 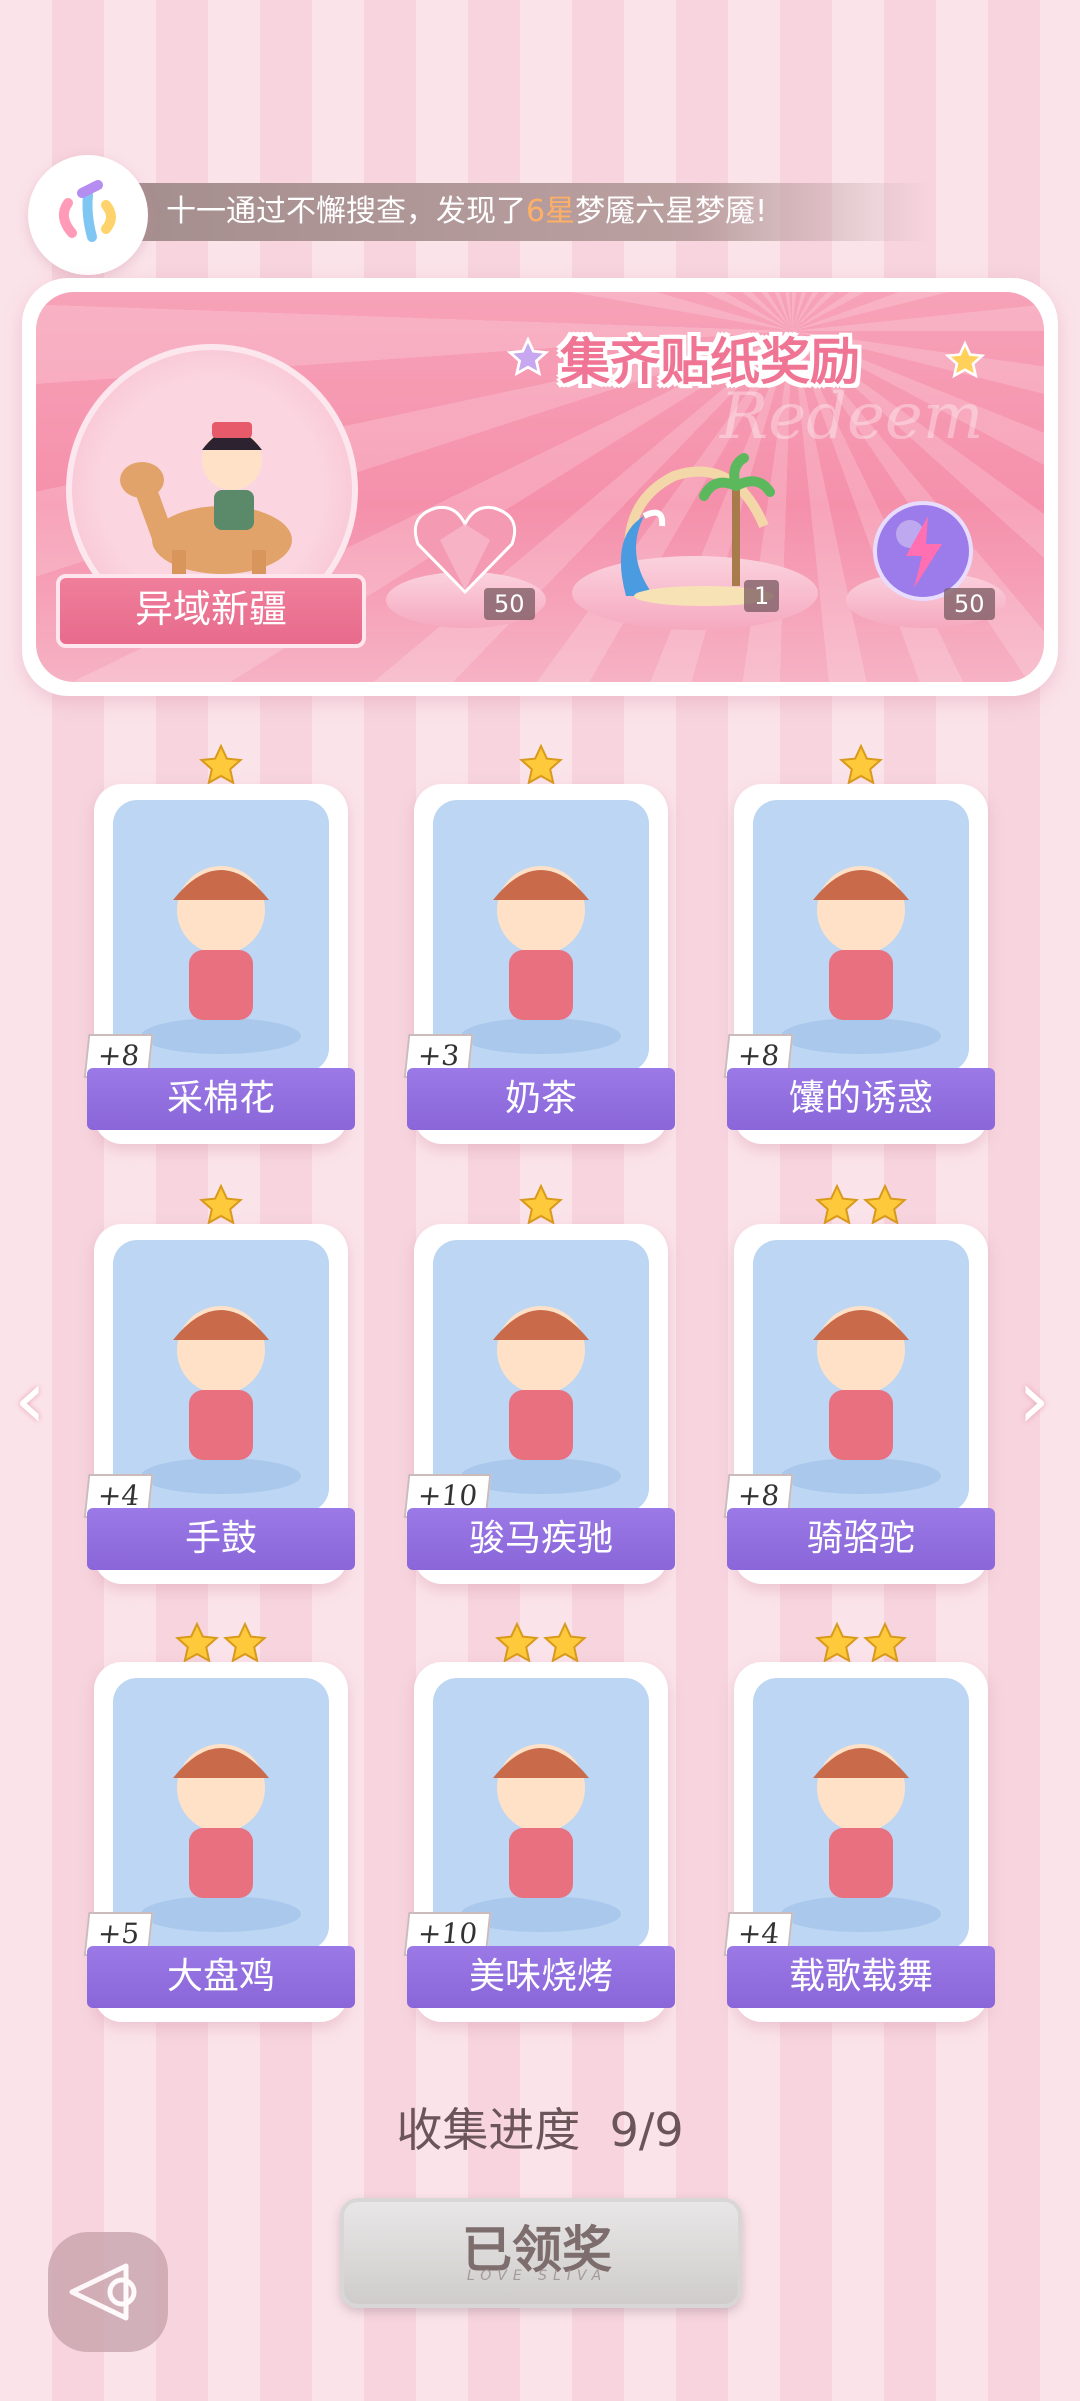 What do you see at coordinates (346, 211) in the screenshot?
I see `notification-text-before: 十一通过不懈搜查，发现了` at bounding box center [346, 211].